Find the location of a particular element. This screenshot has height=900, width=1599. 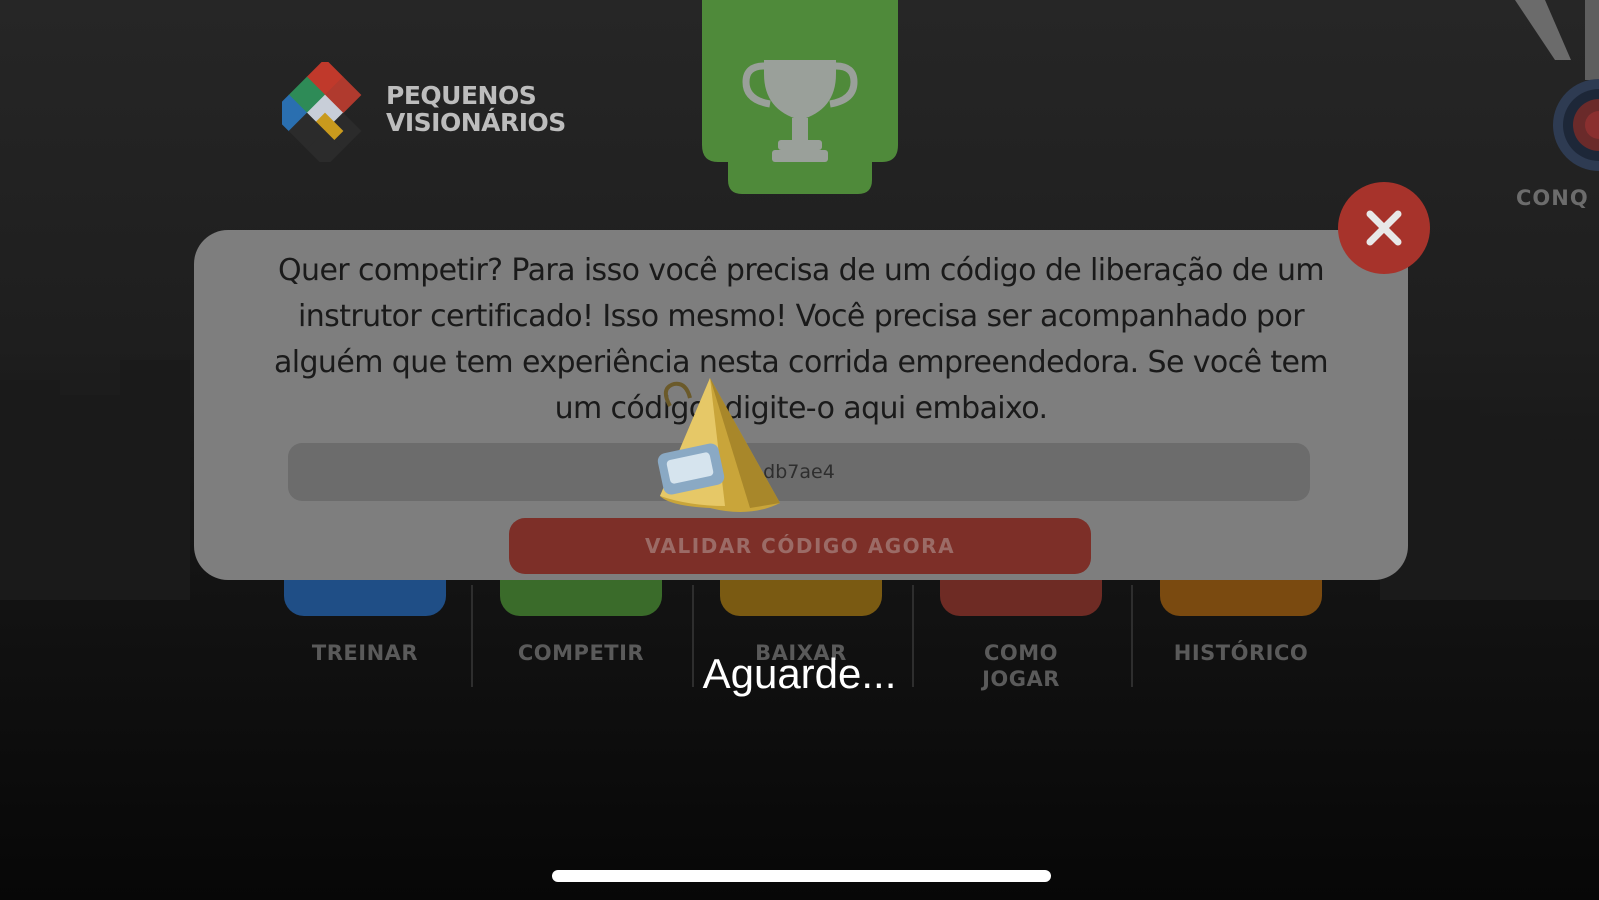

loading-spinner-icon is located at coordinates (718, 445).